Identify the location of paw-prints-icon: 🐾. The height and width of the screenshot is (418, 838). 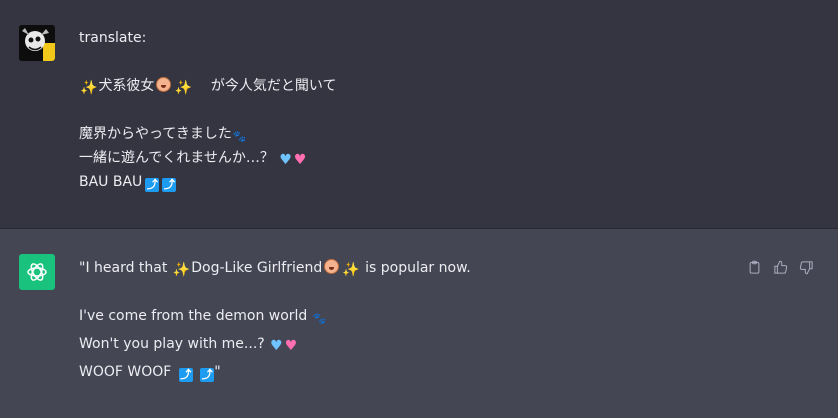
(319, 318).